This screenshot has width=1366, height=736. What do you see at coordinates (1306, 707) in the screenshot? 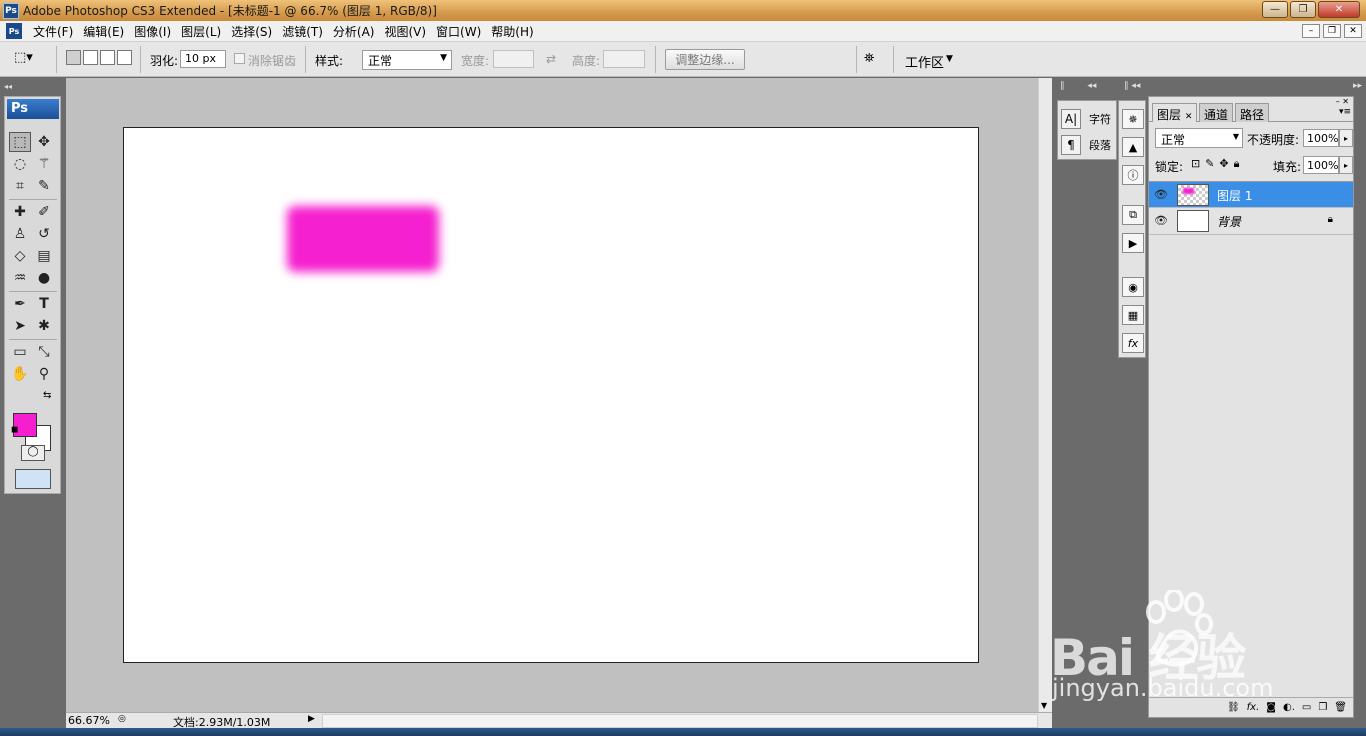
I see `new-group-icon: ▭` at bounding box center [1306, 707].